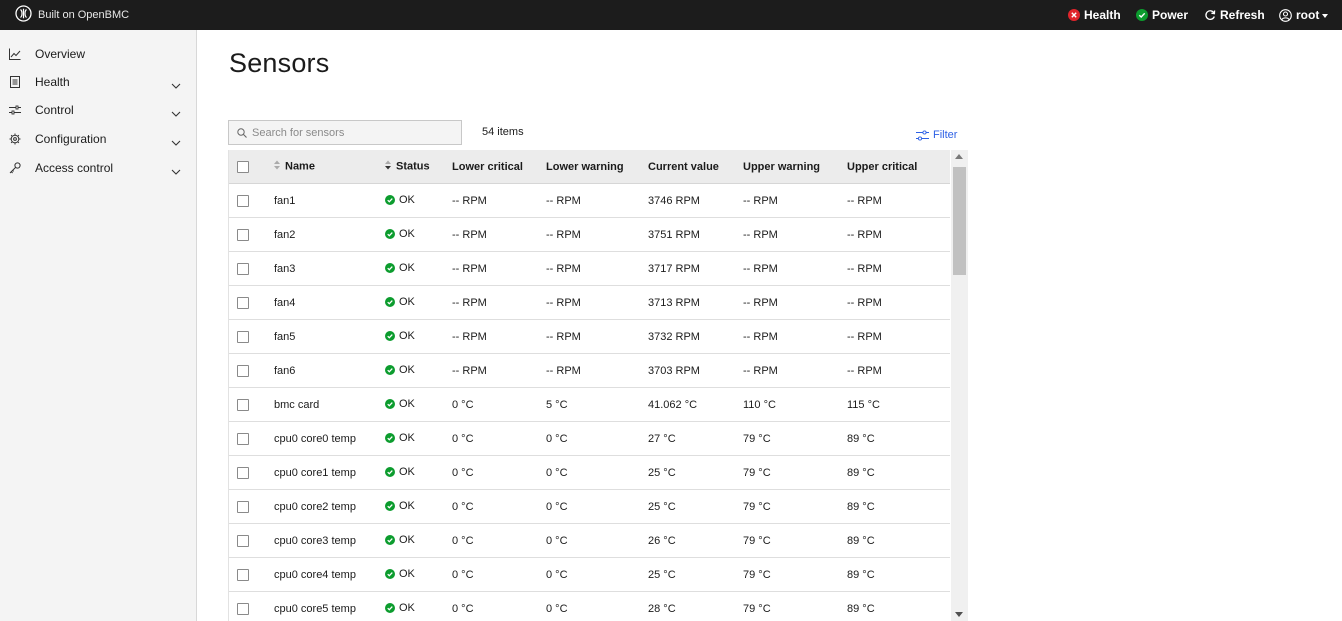 The image size is (1342, 621). I want to click on user-menu-button: root, so click(1304, 15).